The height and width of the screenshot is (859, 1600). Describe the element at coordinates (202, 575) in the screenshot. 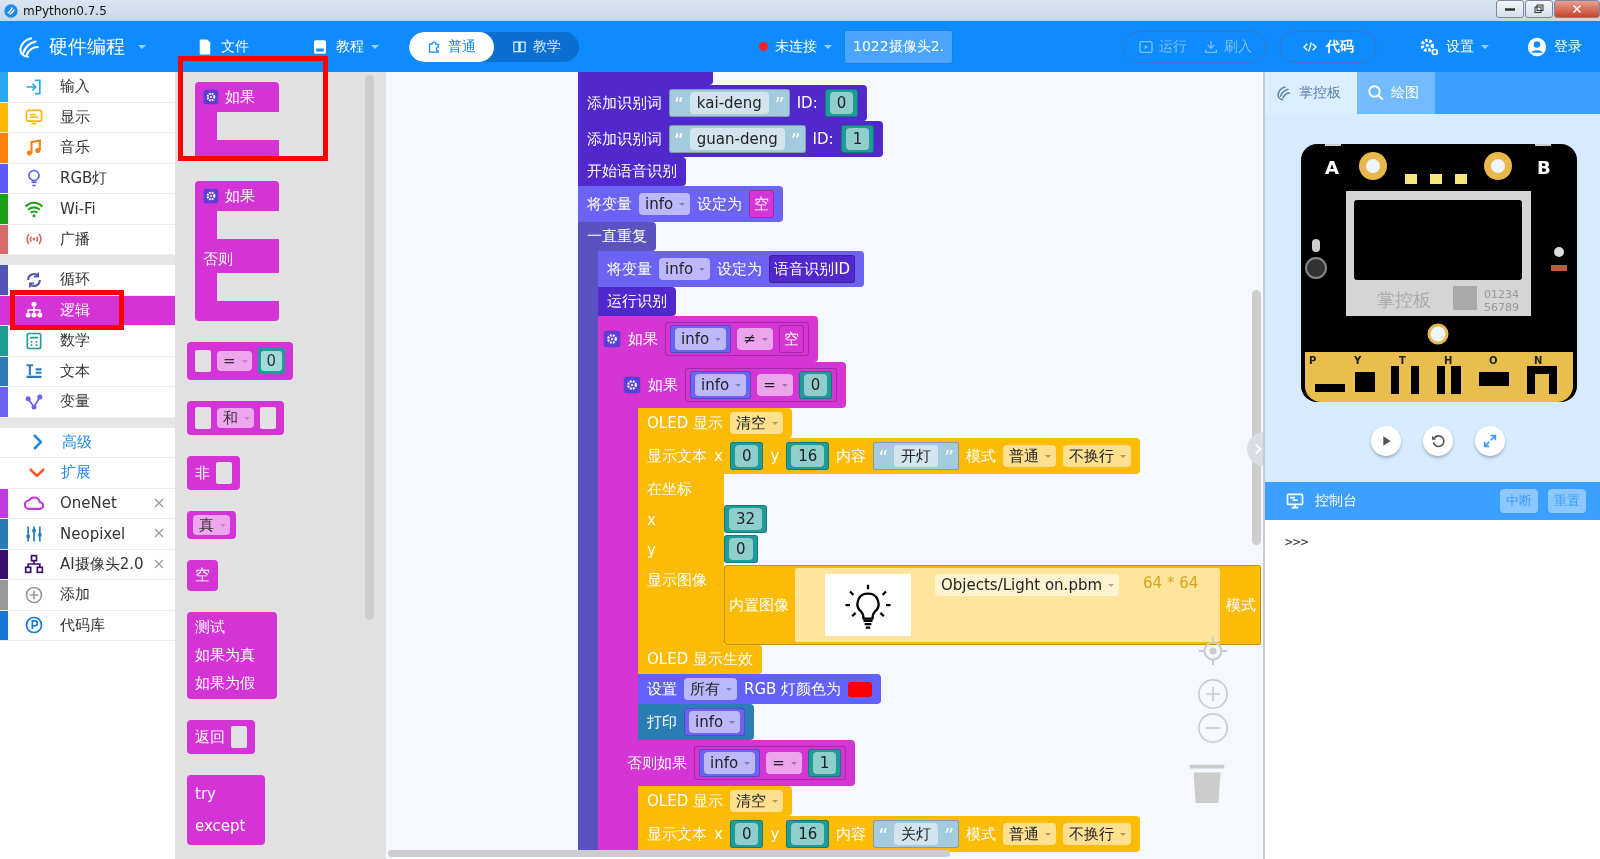

I see `code-block: 空` at that location.